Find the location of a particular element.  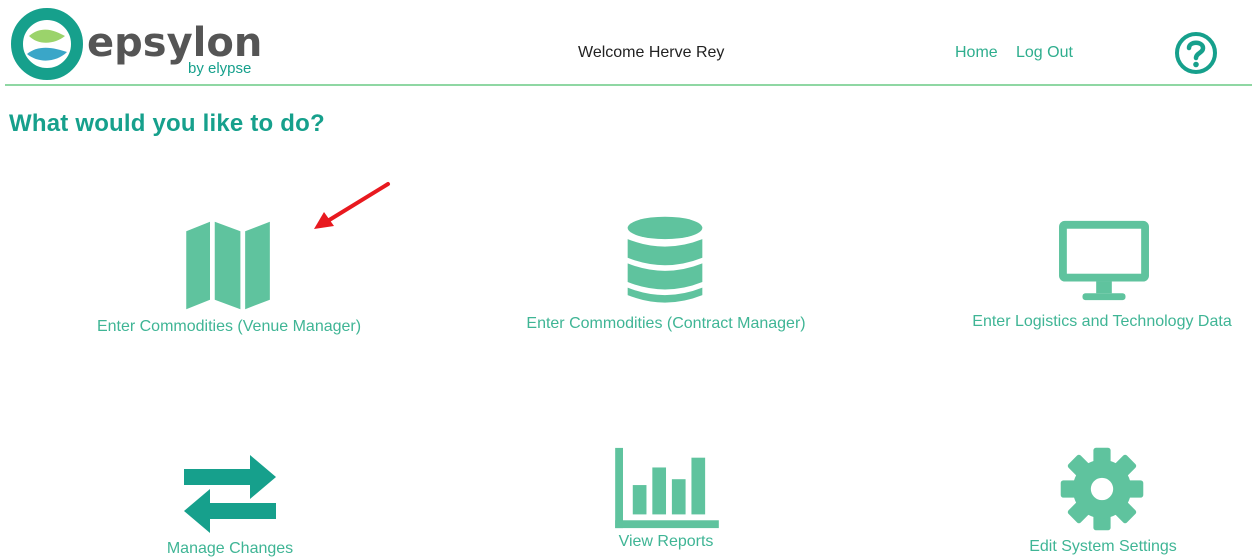

header-divider is located at coordinates (628, 85).